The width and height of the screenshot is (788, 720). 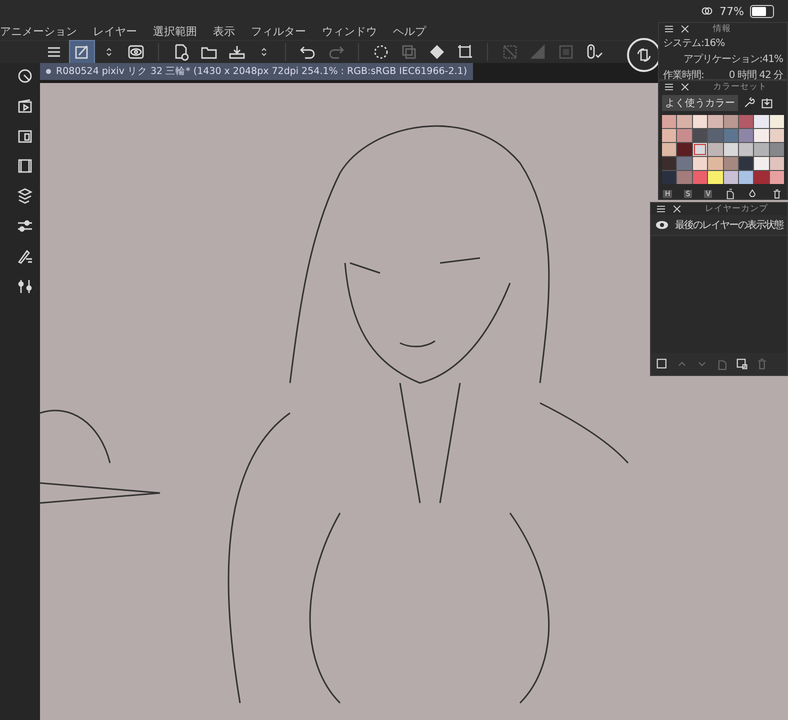 What do you see at coordinates (732, 11) in the screenshot?
I see `battery-percent: 77%` at bounding box center [732, 11].